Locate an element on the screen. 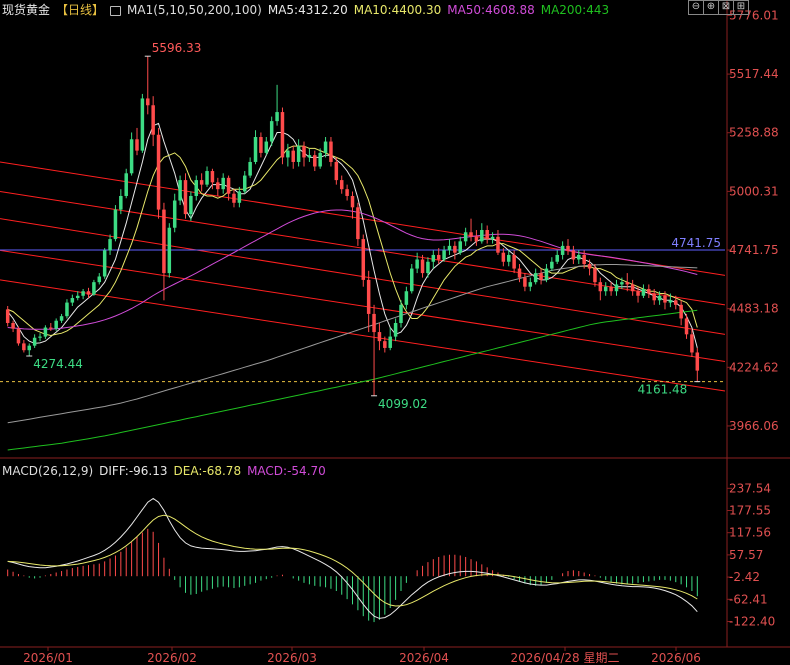 The height and width of the screenshot is (665, 790). price-tick-label: 5258.88 is located at coordinates (754, 133).